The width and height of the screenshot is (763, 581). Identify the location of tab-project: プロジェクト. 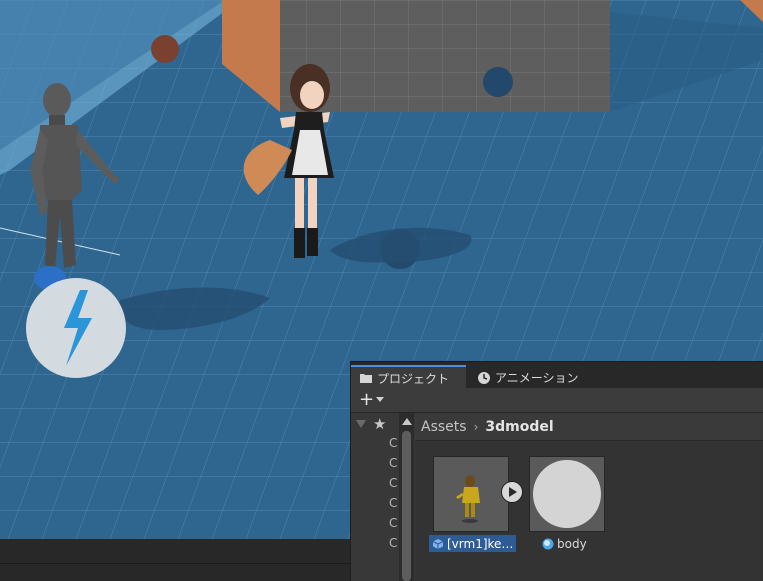
(408, 377).